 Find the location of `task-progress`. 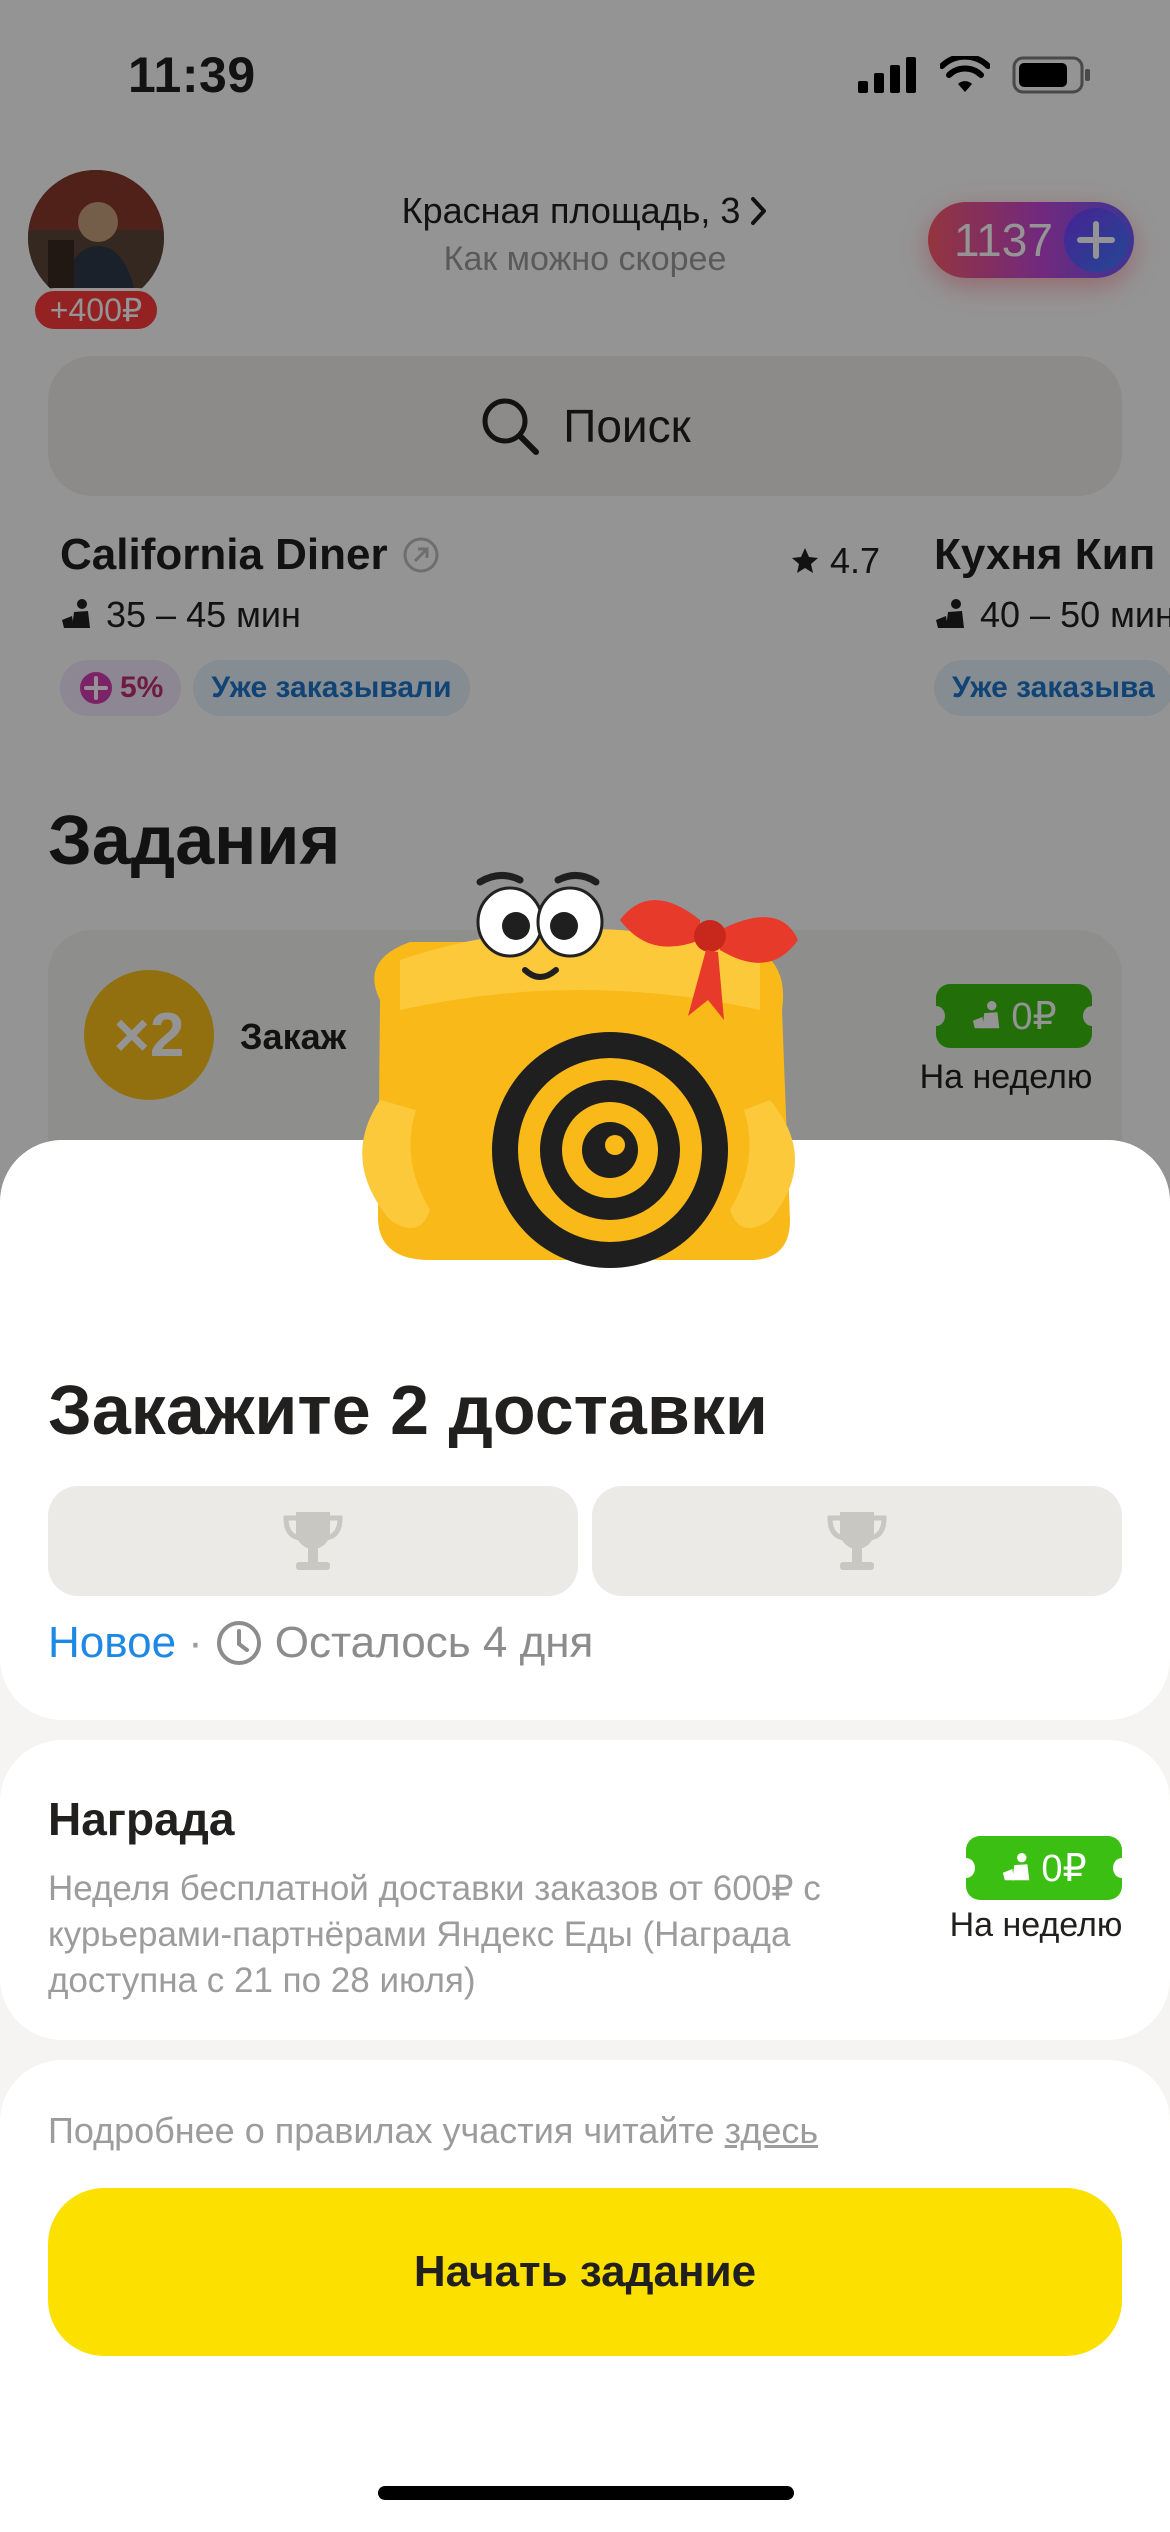

task-progress is located at coordinates (585, 1541).